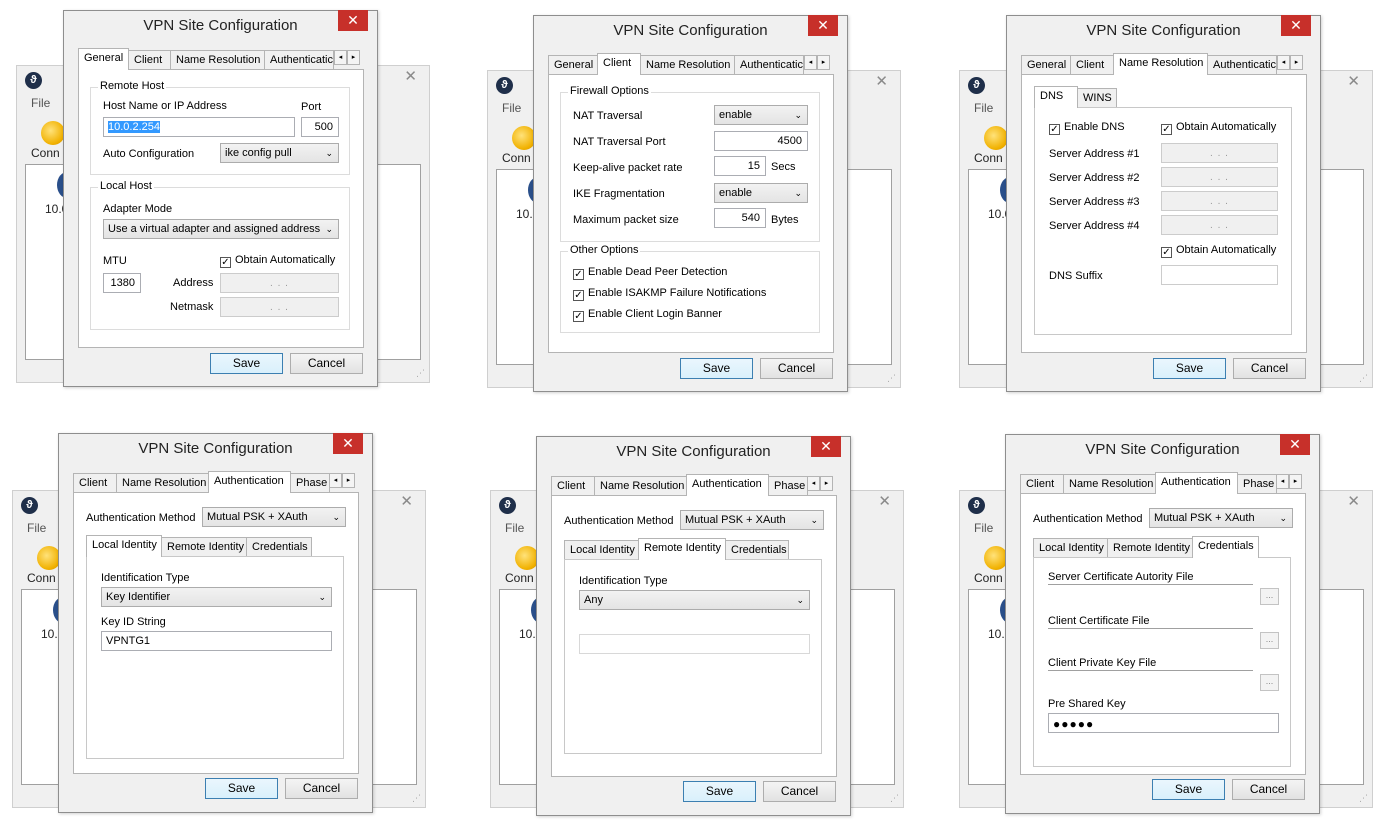 This screenshot has height=826, width=1395. Describe the element at coordinates (1219, 225) in the screenshot. I see `server4-input: . . .` at that location.